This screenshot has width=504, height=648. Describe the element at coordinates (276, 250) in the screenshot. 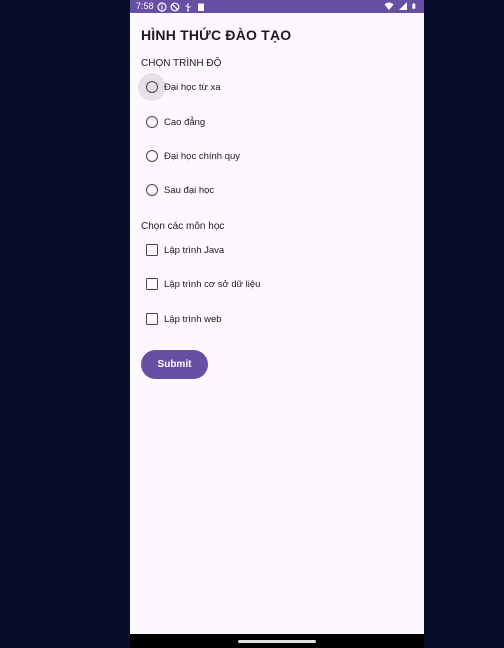

I see `checkbox-option-java: Lập trình Java` at that location.